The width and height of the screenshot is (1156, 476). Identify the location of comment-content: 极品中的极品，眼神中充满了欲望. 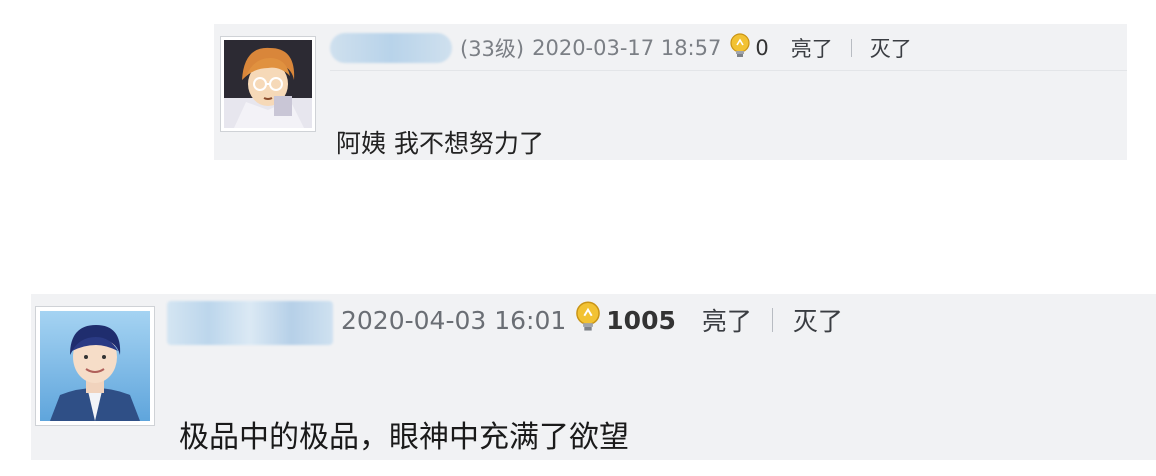
(404, 437).